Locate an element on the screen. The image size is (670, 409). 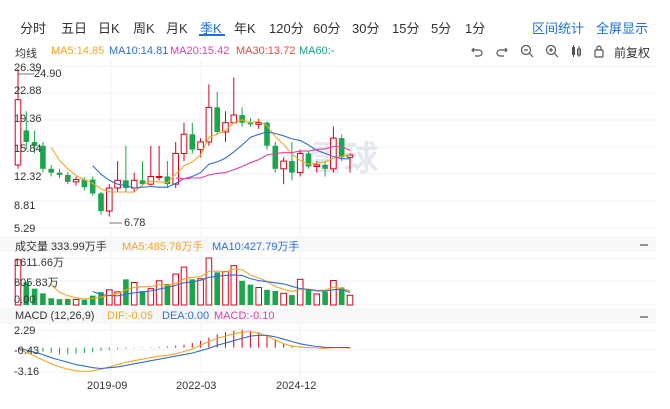
macd-tick-3: -3.16 is located at coordinates (27, 372).